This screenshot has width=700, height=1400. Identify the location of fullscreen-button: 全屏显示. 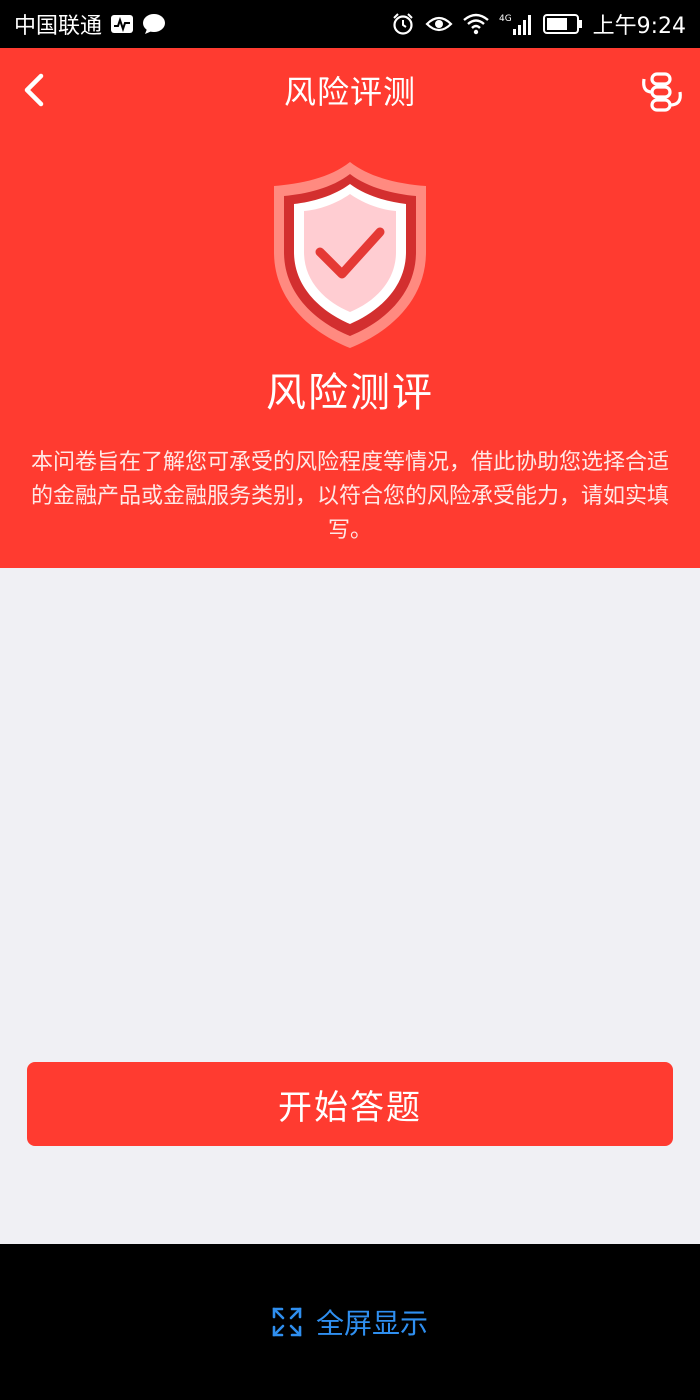
(350, 1322).